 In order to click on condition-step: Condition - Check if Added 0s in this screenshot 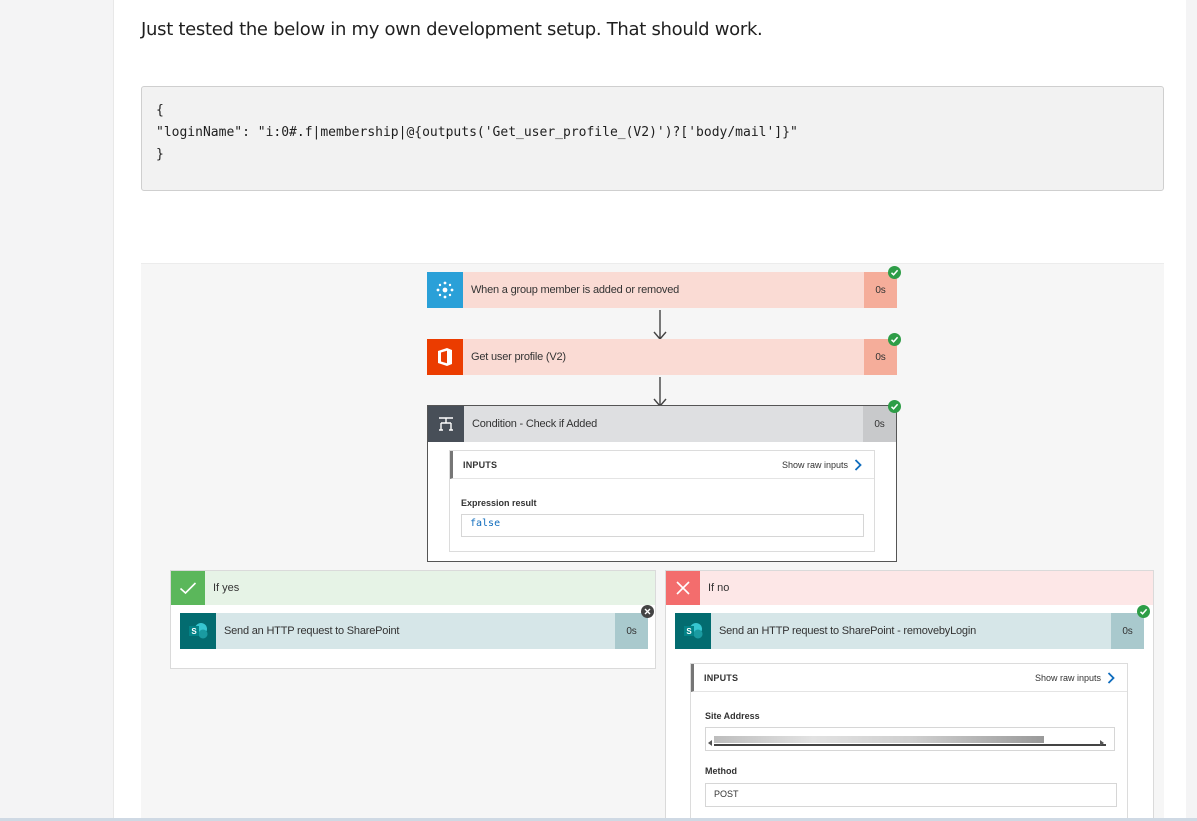, I will do `click(662, 424)`.